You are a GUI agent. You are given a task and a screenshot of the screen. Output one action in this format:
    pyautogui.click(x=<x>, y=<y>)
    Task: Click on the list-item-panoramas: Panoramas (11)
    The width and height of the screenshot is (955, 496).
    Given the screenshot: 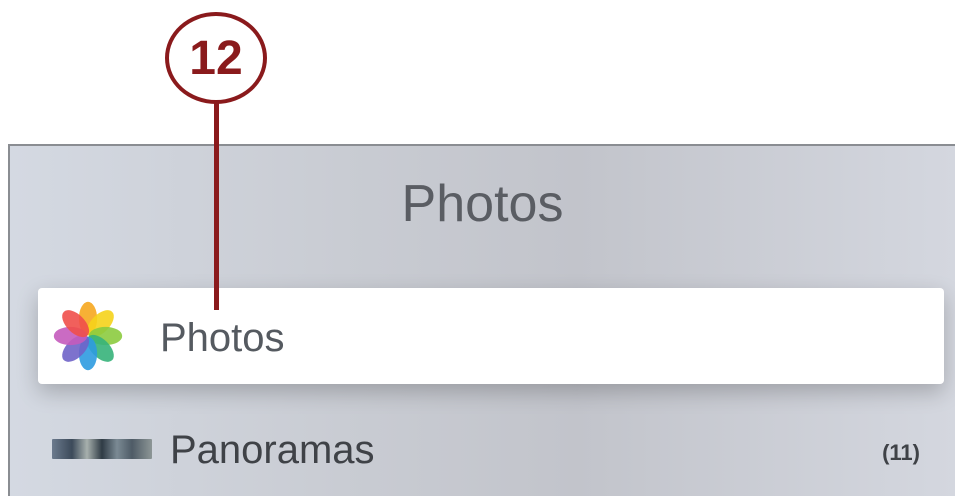 What is the action you would take?
    pyautogui.click(x=491, y=450)
    